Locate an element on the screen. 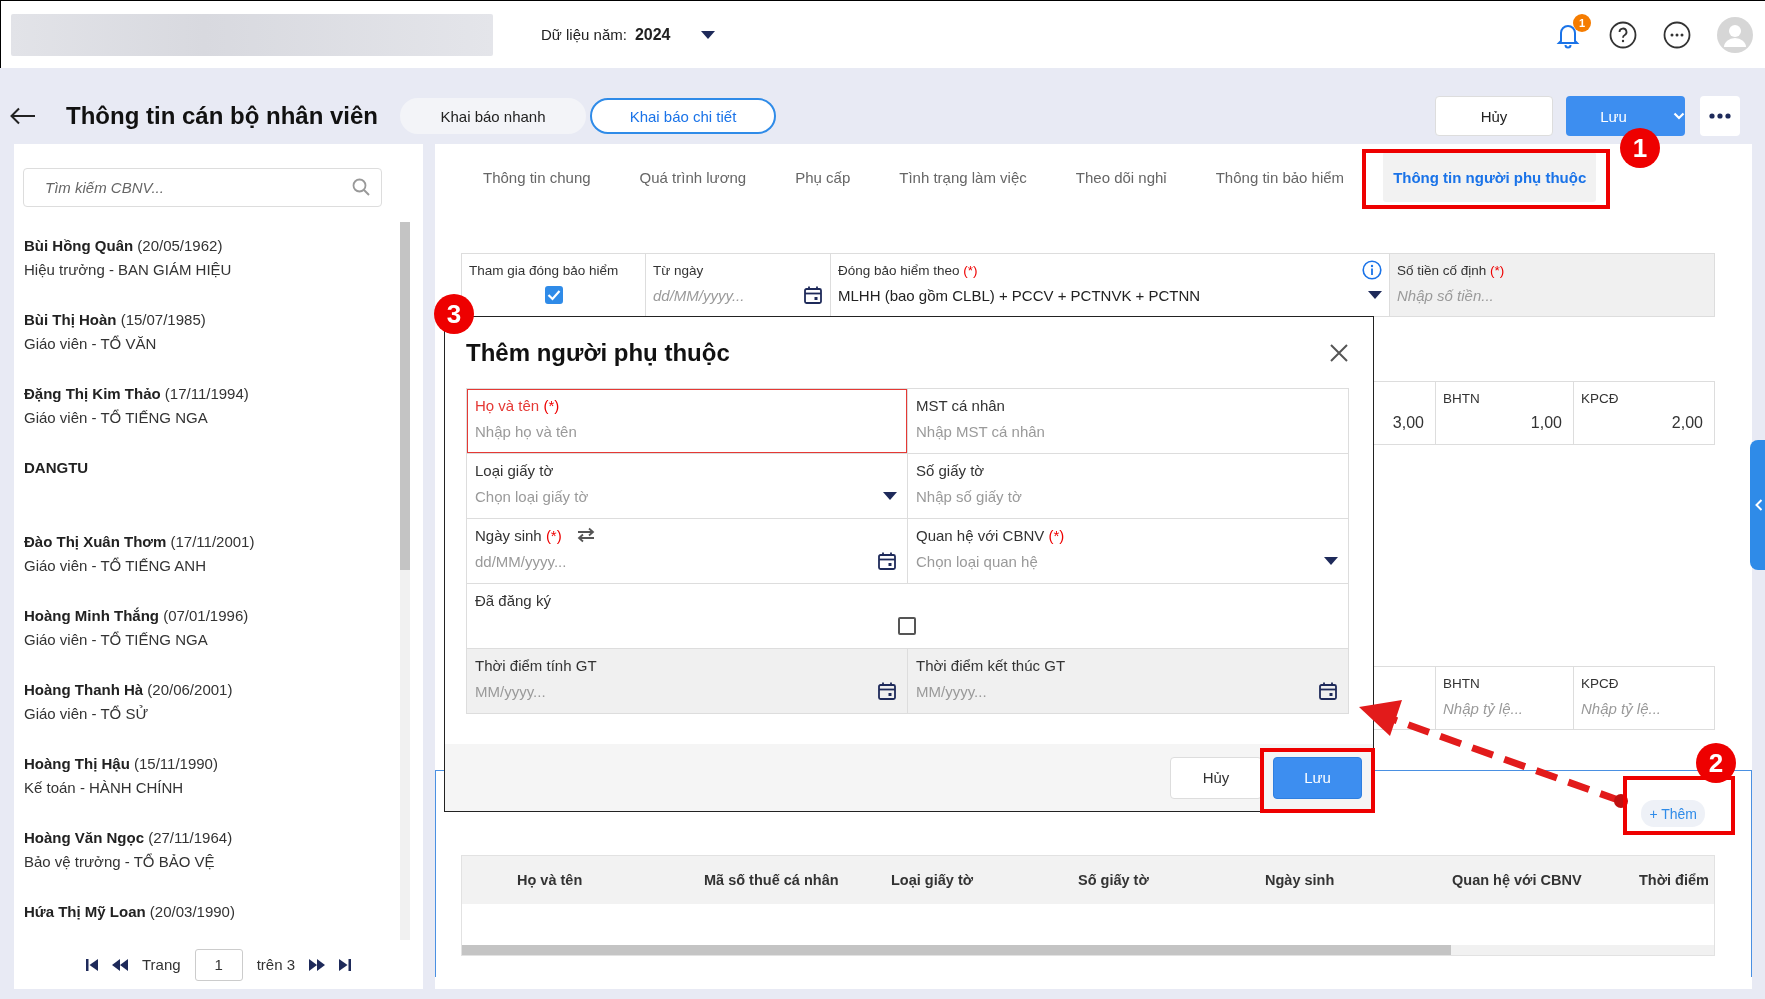 This screenshot has width=1765, height=999. column-header: Quan hệ với CBNV is located at coordinates (1517, 880).